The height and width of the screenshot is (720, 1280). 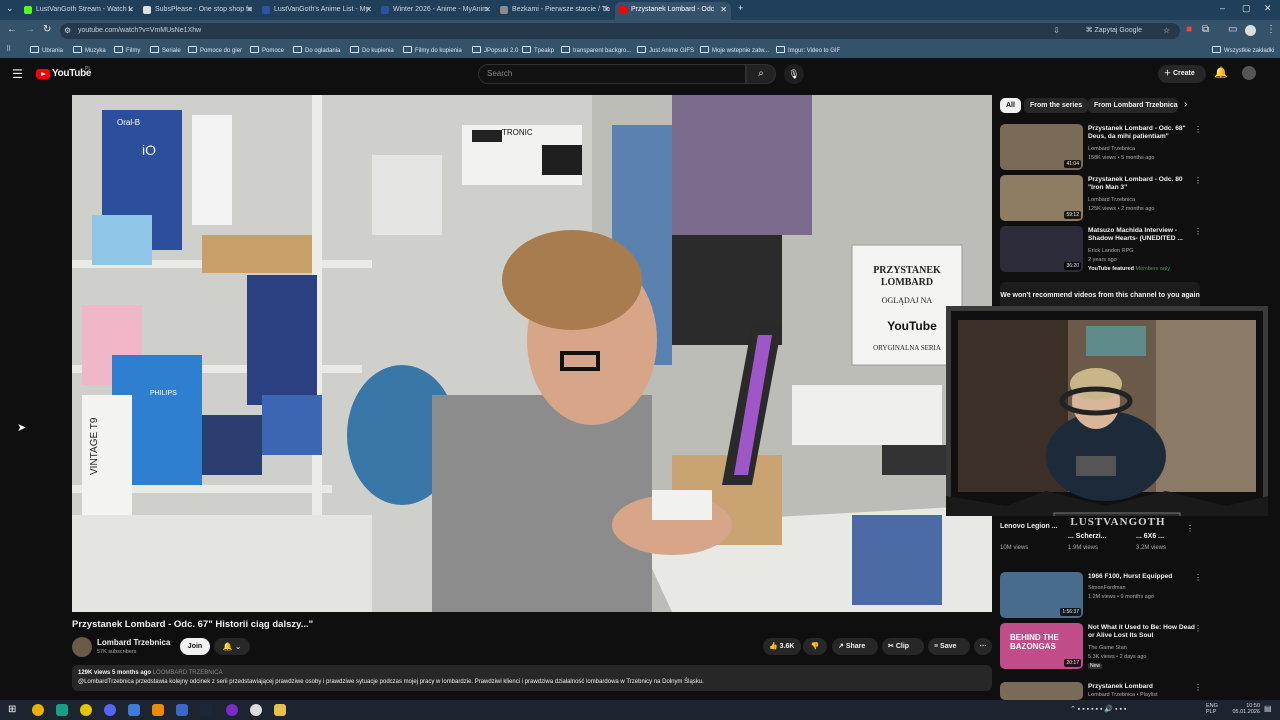 What do you see at coordinates (1268, 8) in the screenshot?
I see `close-window-icon: ✕` at bounding box center [1268, 8].